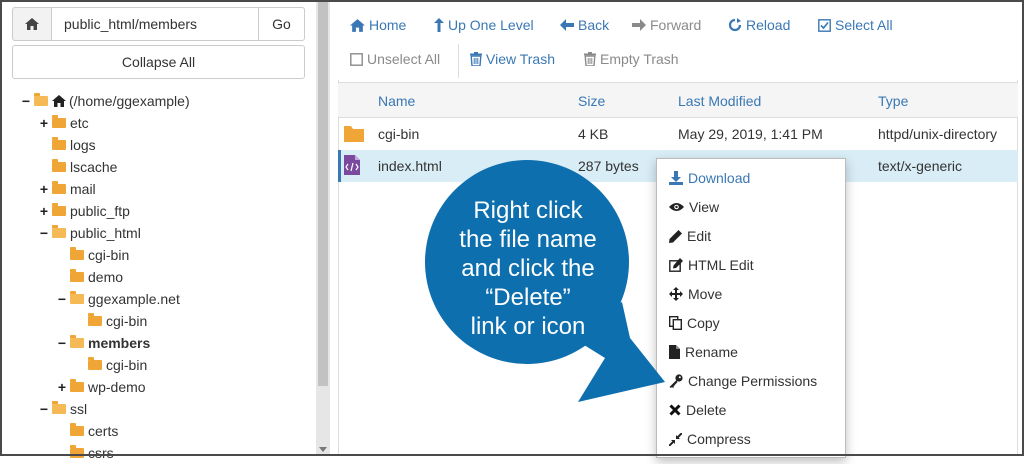 Image resolution: width=1024 pixels, height=464 pixels. What do you see at coordinates (103, 343) in the screenshot?
I see `tree-item-members: − members` at bounding box center [103, 343].